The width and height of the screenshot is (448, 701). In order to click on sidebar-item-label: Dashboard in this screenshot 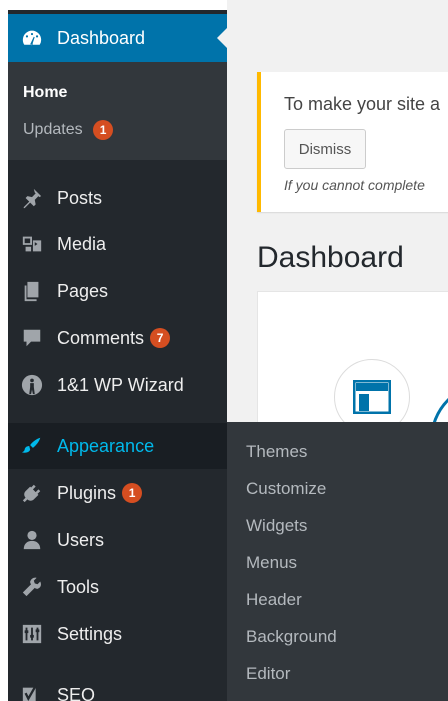, I will do `click(101, 37)`.